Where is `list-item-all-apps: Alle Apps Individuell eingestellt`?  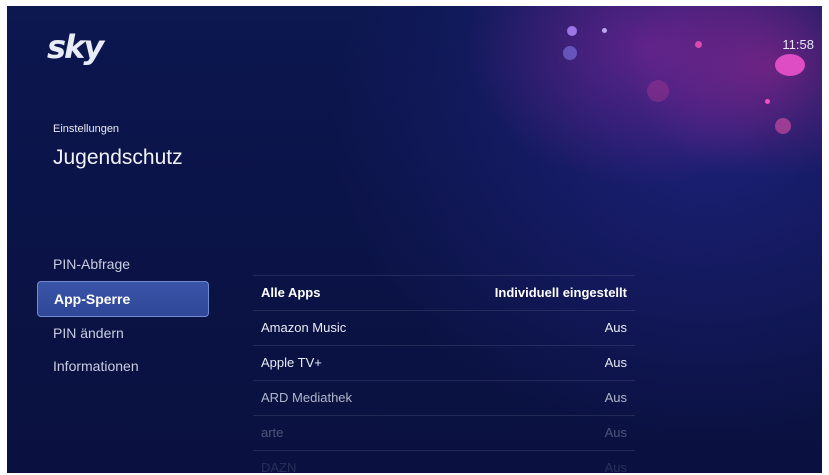
list-item-all-apps: Alle Apps Individuell eingestellt is located at coordinates (444, 292).